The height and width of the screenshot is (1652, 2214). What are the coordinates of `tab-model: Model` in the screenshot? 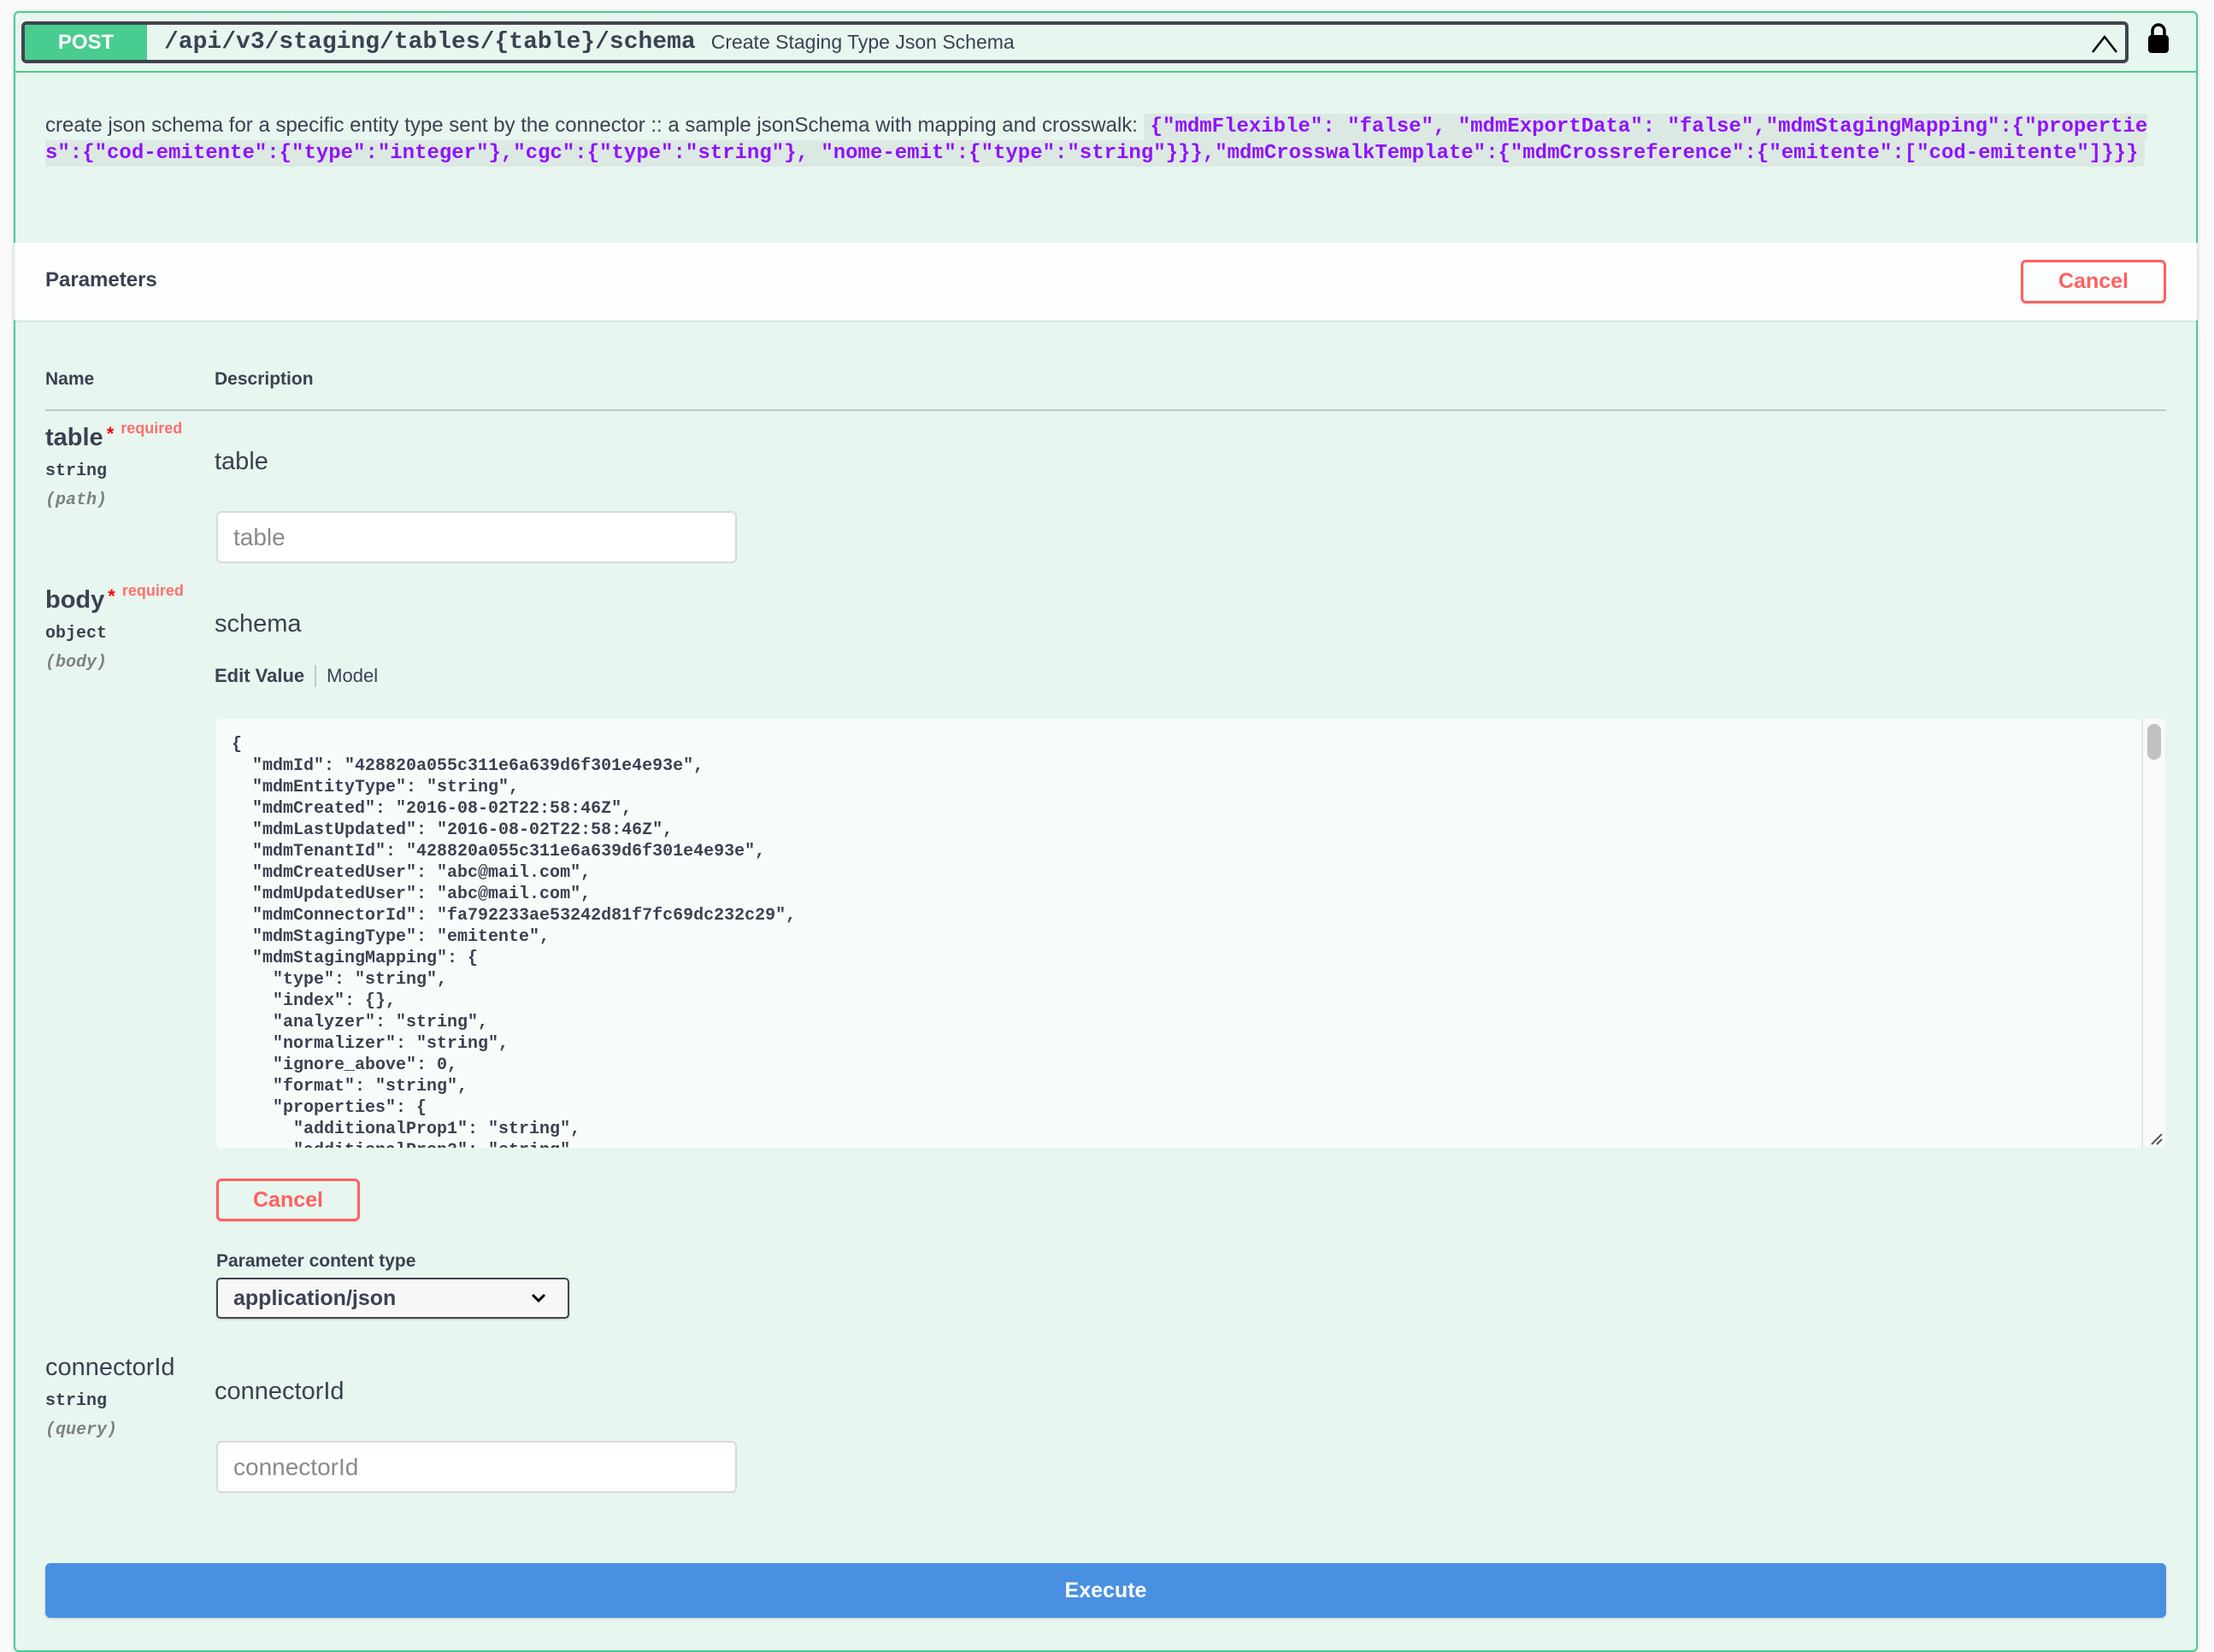 It's located at (353, 676).